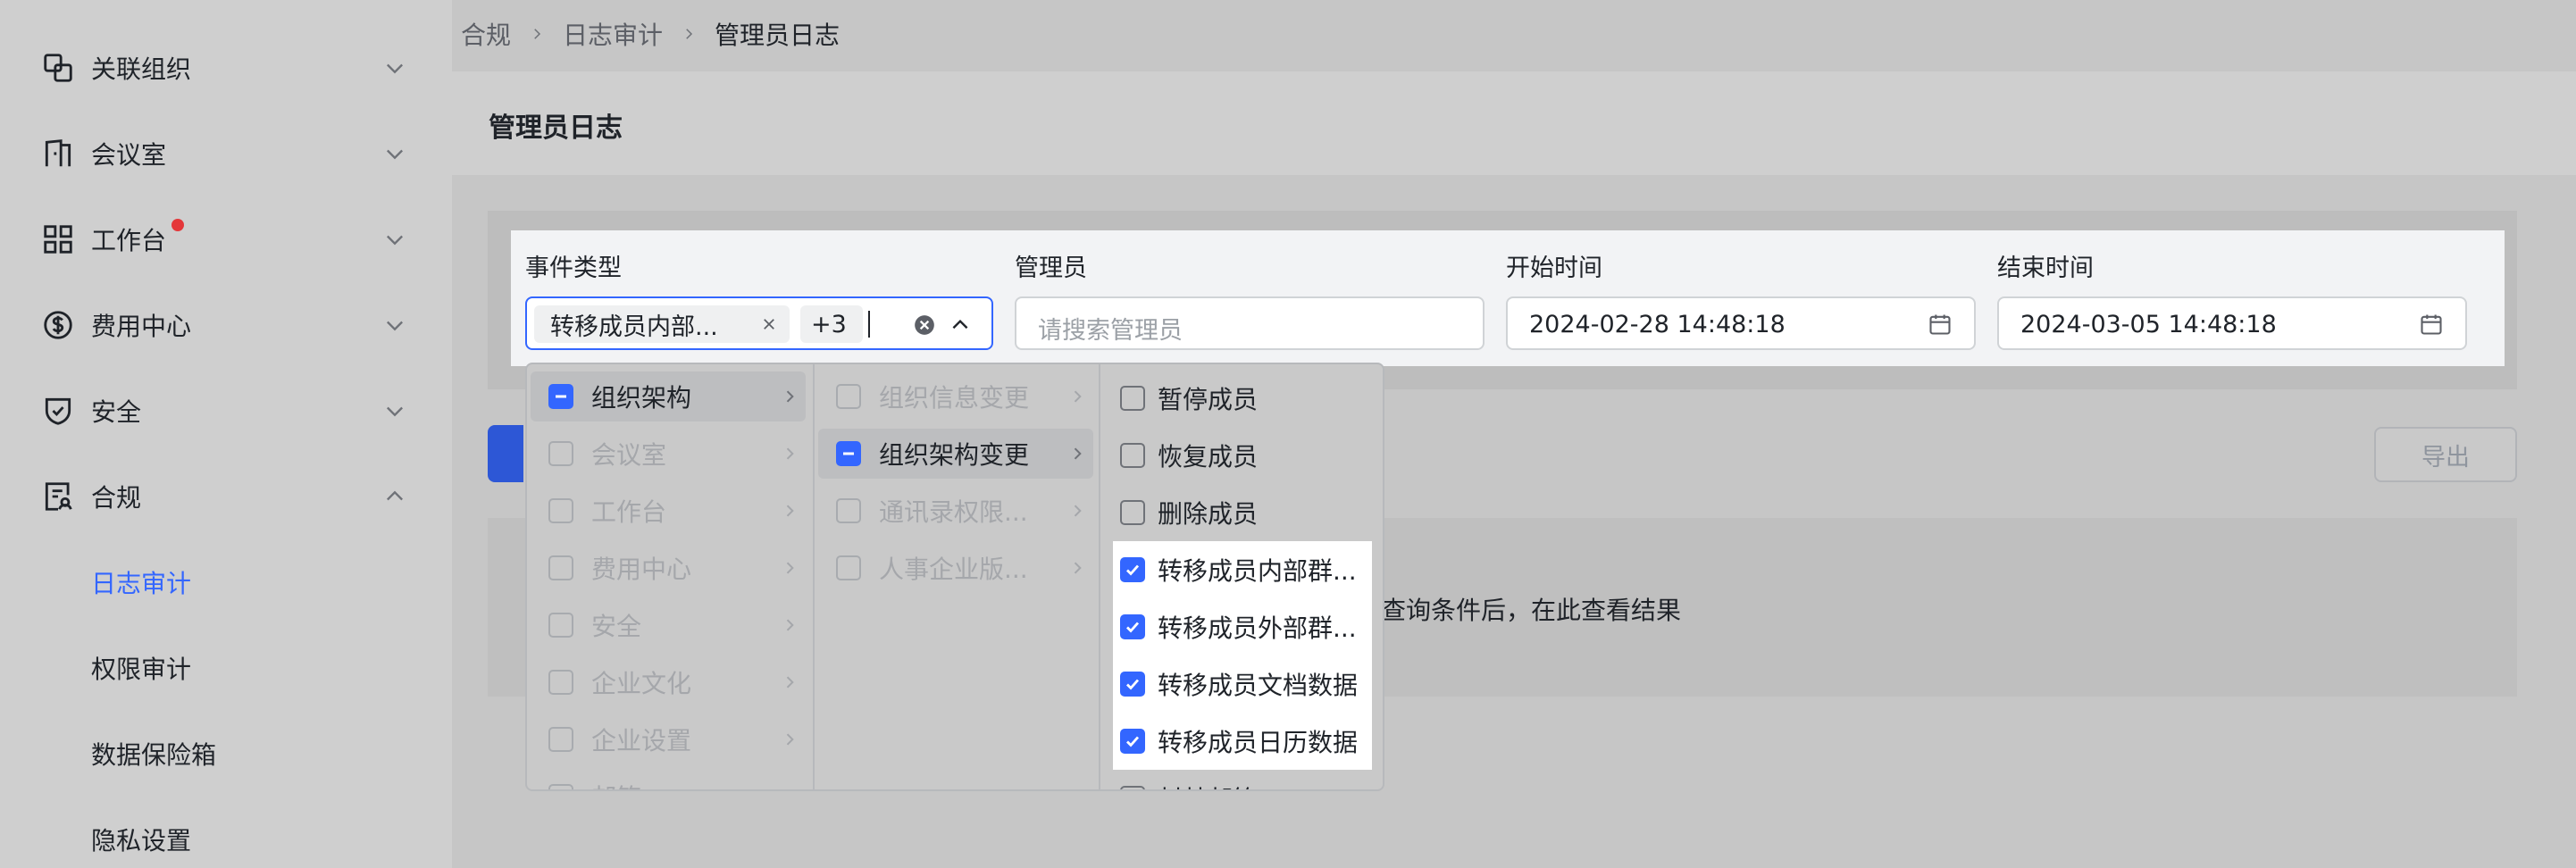 This screenshot has height=868, width=2576. Describe the element at coordinates (669, 682) in the screenshot. I see `cascader-option: 企业文化` at that location.